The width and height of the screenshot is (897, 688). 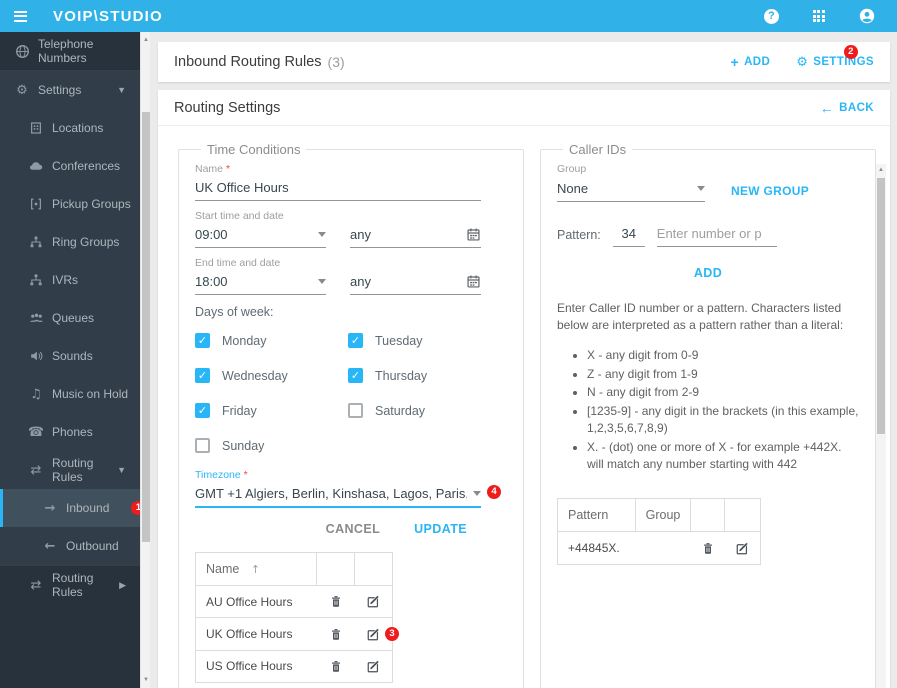 I want to click on back-button: ← BACK, so click(x=847, y=108).